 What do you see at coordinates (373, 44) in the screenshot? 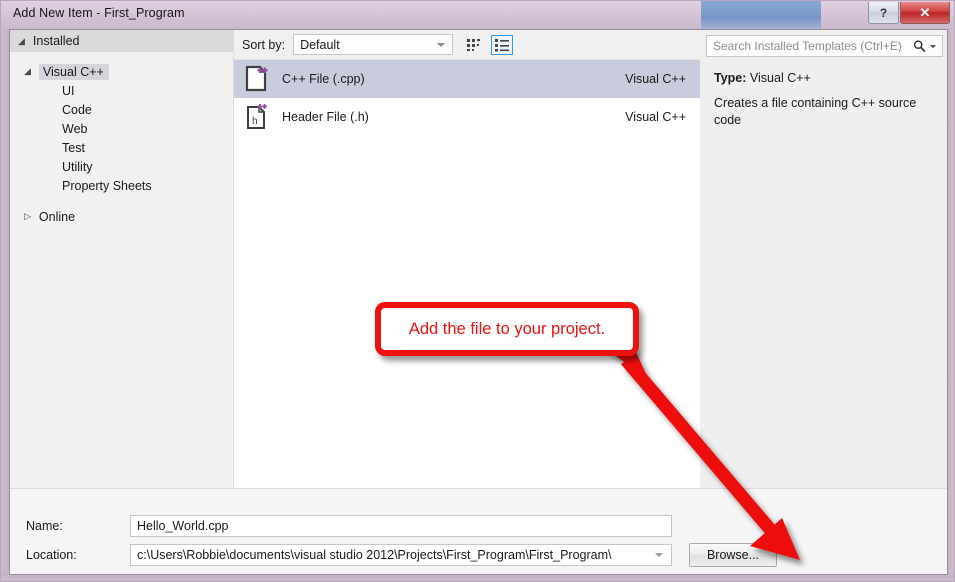
I see `sort-by-select: Default` at bounding box center [373, 44].